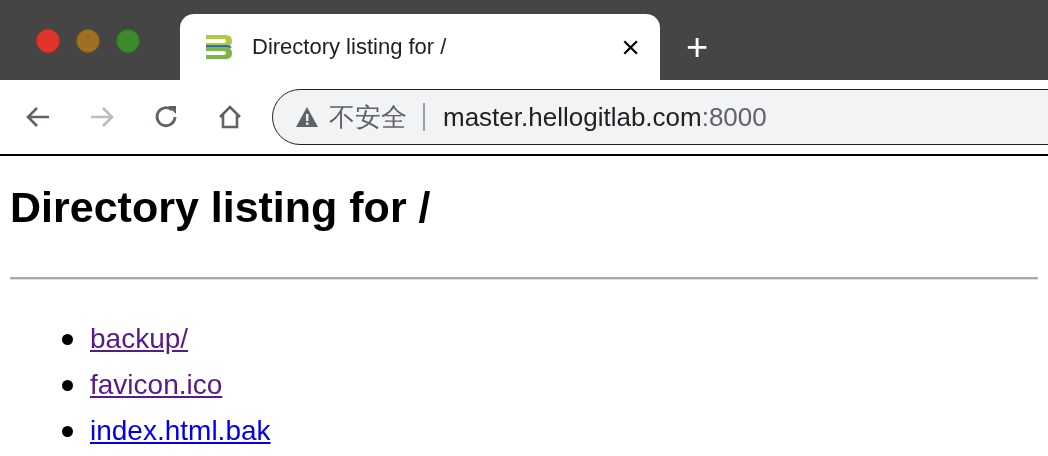  I want to click on security-label: 不安全, so click(368, 117).